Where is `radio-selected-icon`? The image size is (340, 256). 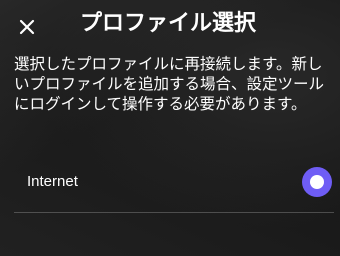
radio-selected-icon is located at coordinates (317, 182).